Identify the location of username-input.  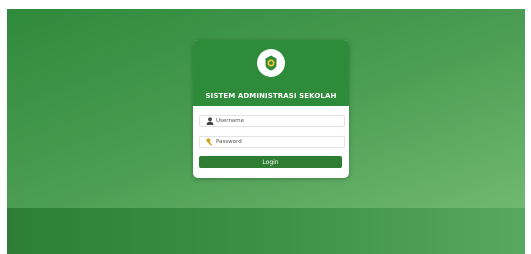
(275, 121).